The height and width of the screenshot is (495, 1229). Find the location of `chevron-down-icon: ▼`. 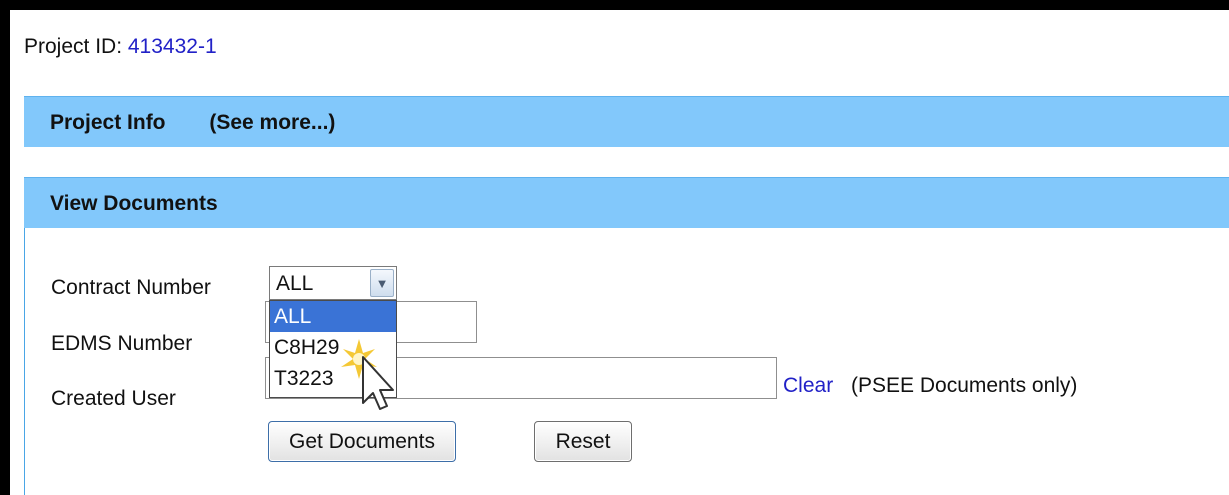

chevron-down-icon: ▼ is located at coordinates (382, 283).